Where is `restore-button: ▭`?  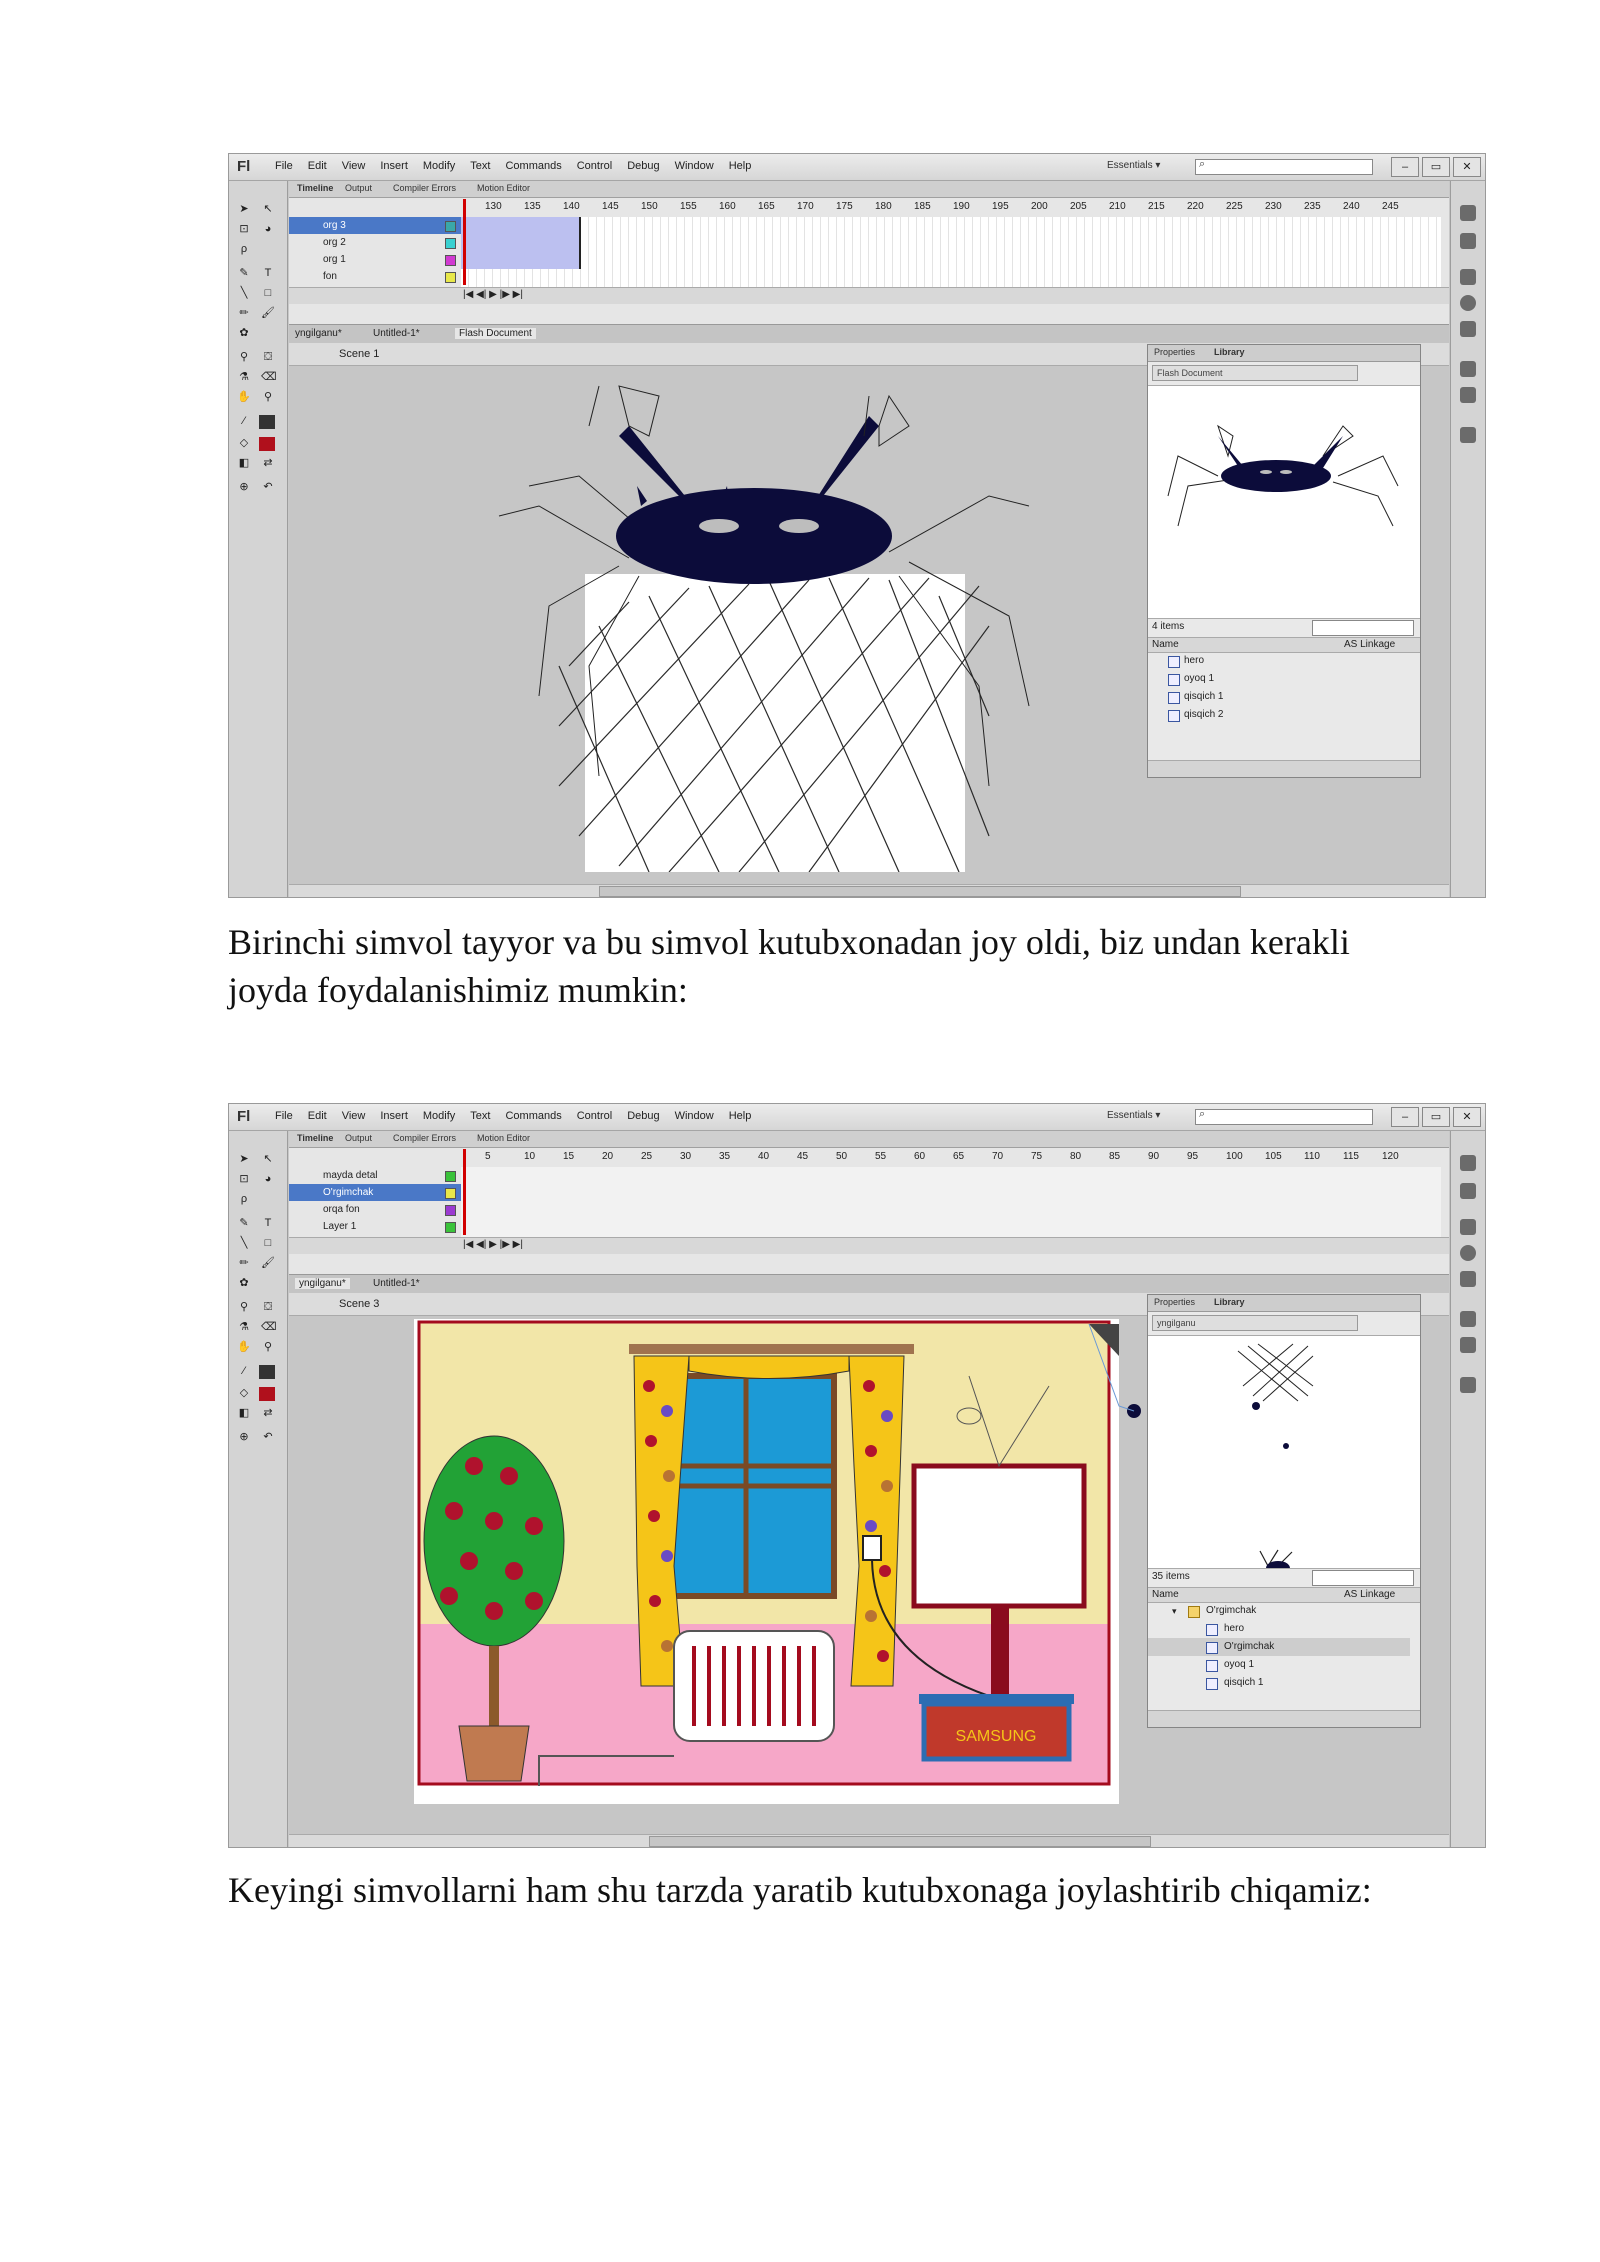
restore-button: ▭ is located at coordinates (1436, 1117).